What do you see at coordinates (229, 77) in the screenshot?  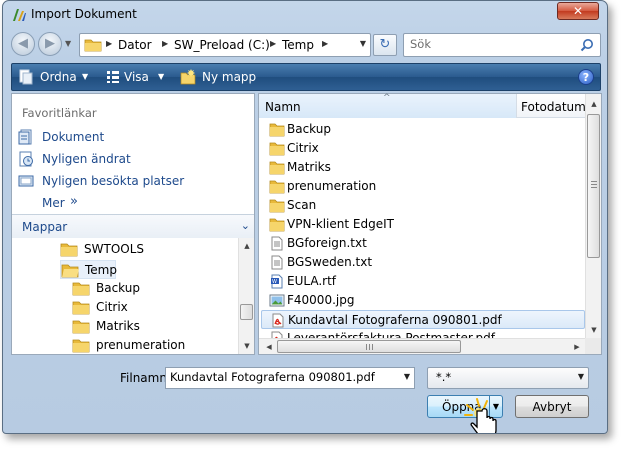 I see `new-folder-button: Ny mapp` at bounding box center [229, 77].